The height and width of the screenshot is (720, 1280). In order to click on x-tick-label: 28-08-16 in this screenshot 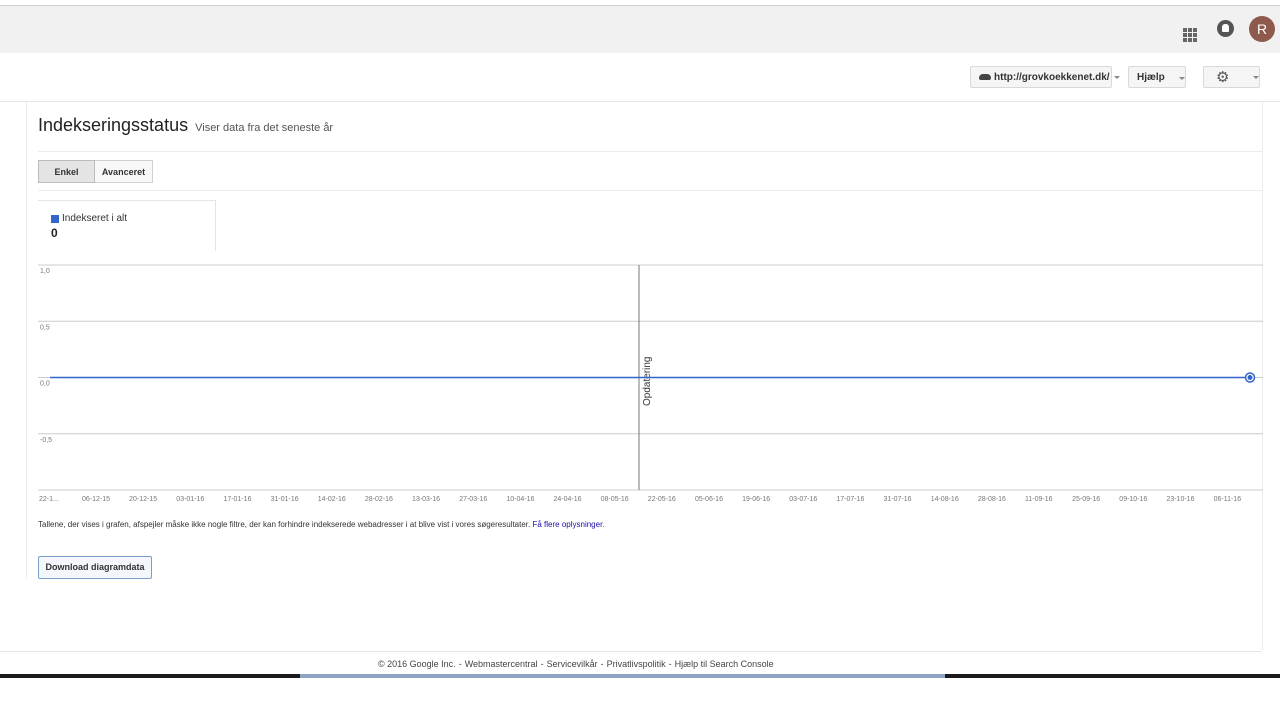, I will do `click(992, 499)`.